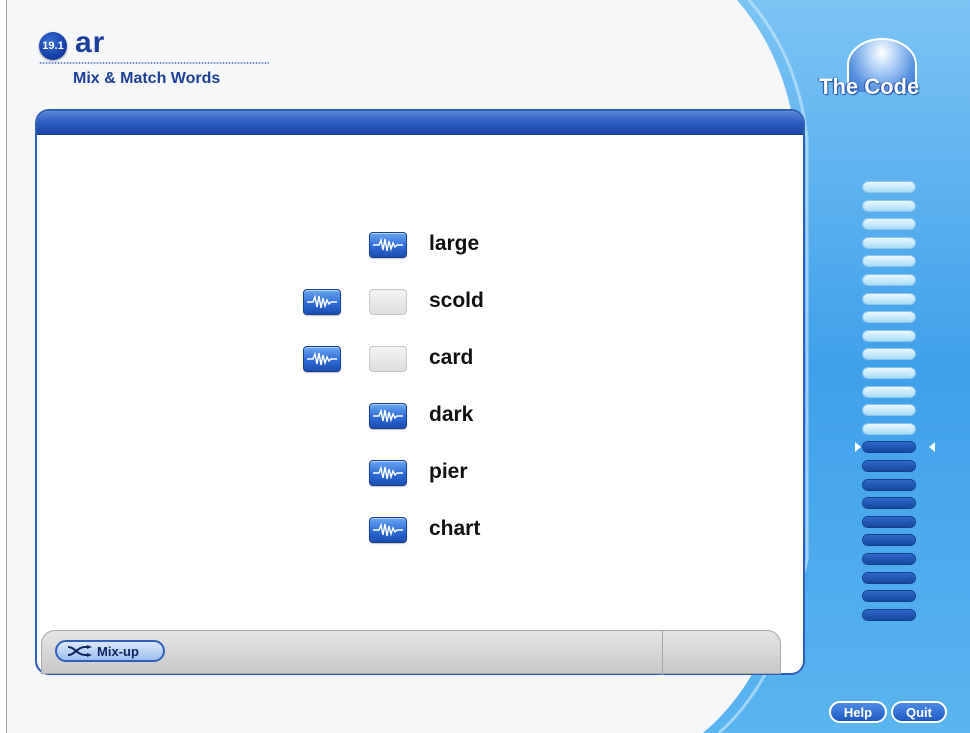 The height and width of the screenshot is (733, 970). I want to click on lesson-sound-title: ar, so click(90, 42).